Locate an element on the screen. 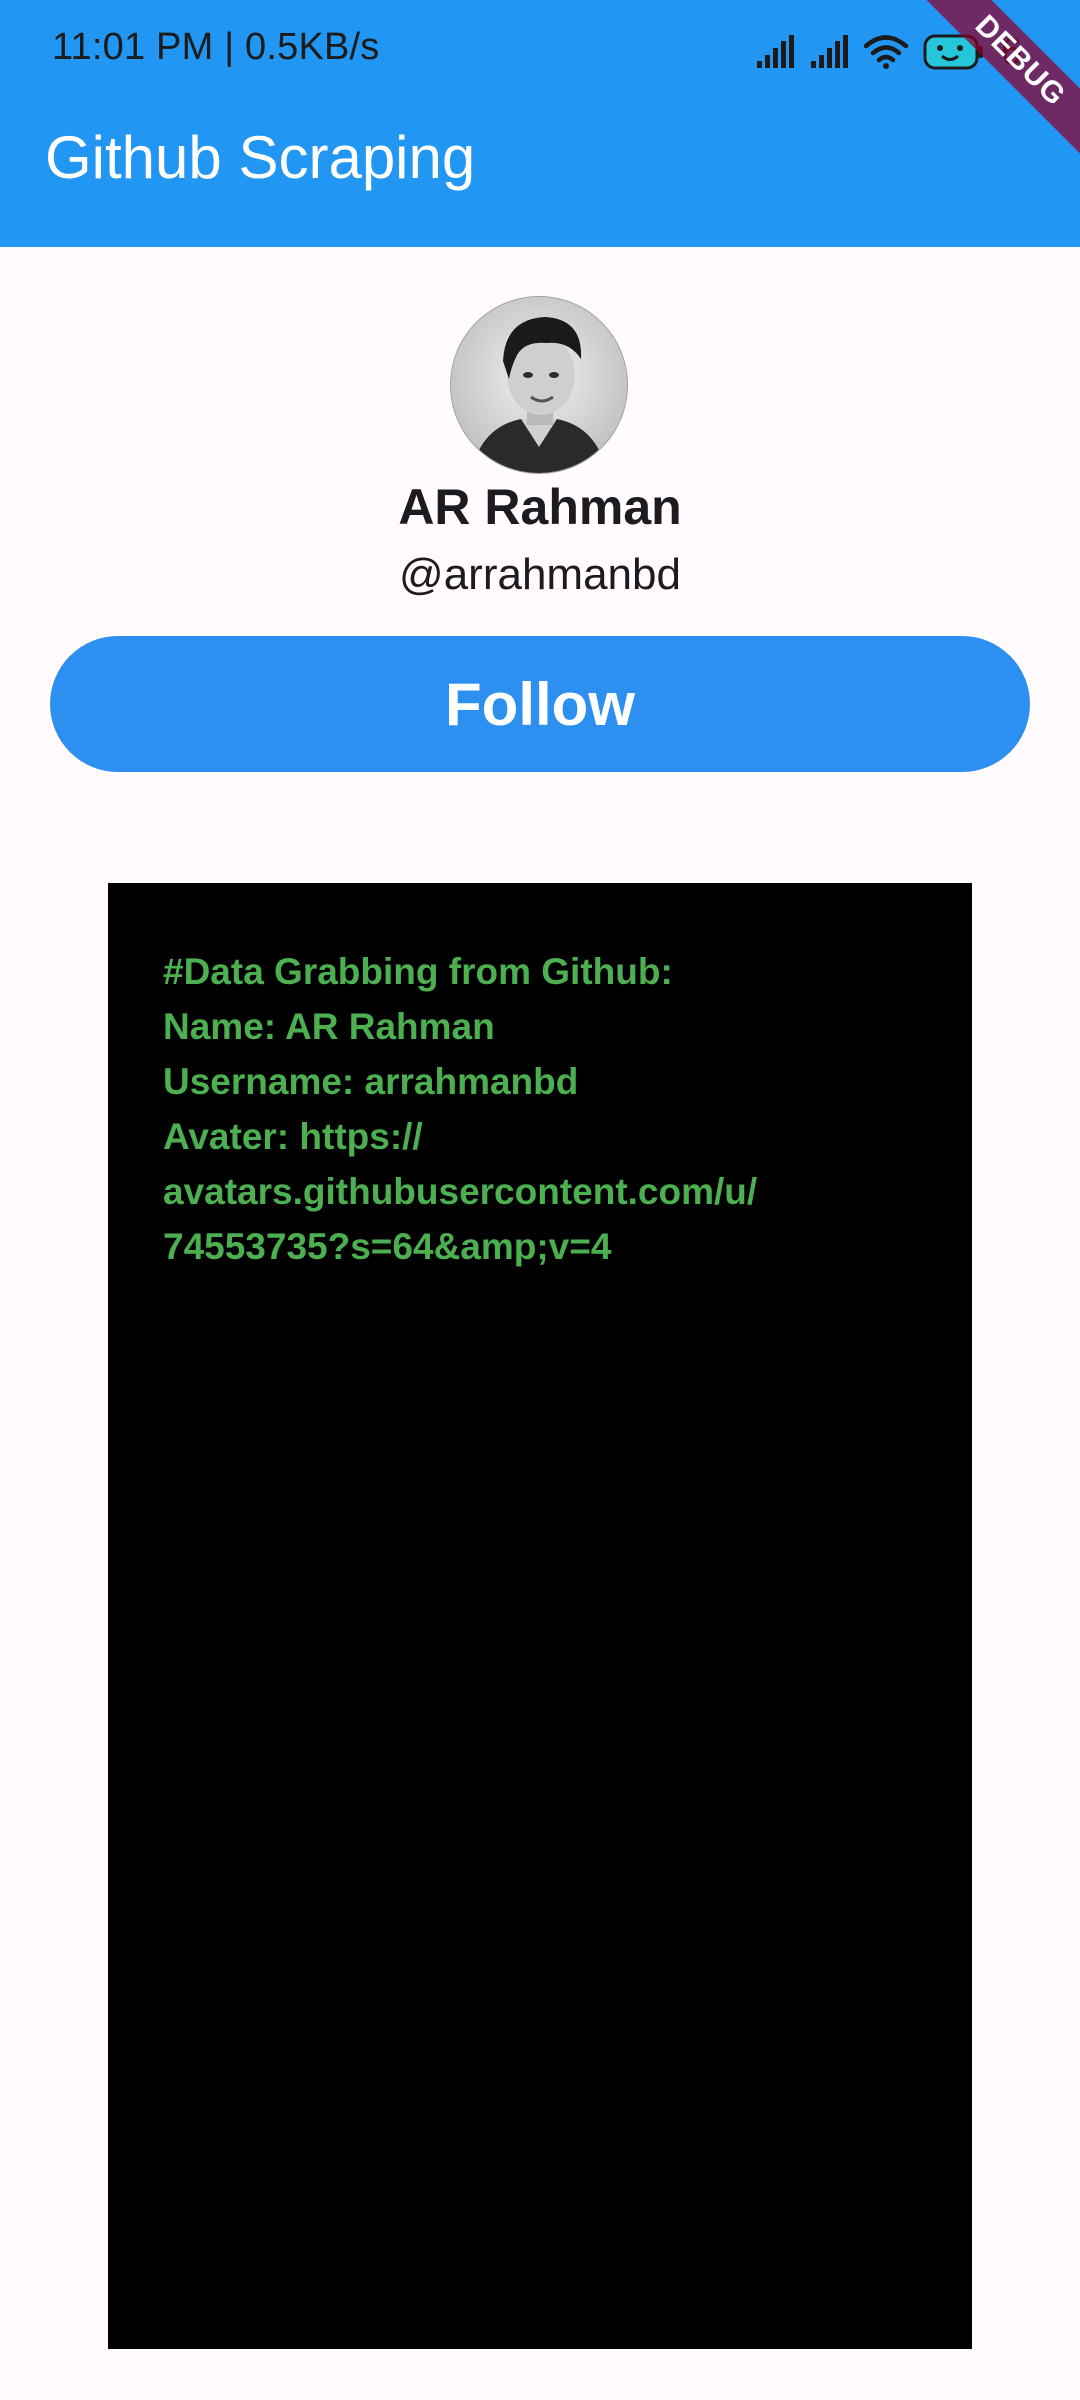  follow-button: Follow is located at coordinates (540, 704).